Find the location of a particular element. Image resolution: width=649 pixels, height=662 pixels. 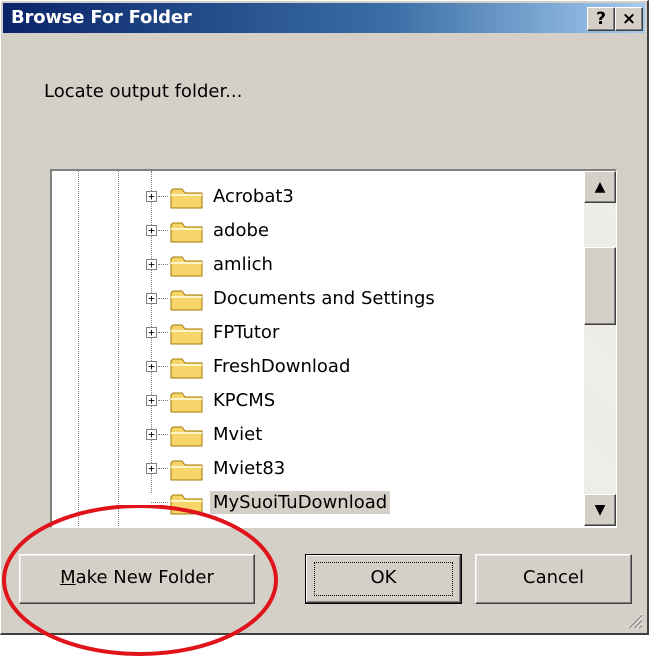

tree-item: MySuoiTuDownload is located at coordinates (361, 504).